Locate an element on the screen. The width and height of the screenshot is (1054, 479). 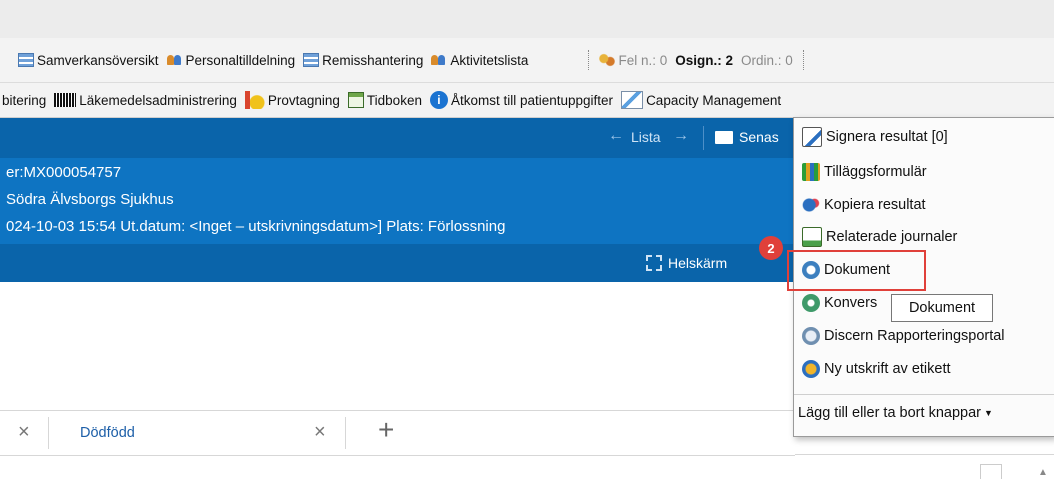
toolbar-item-lakemedel: Läkemedelsadministrering is located at coordinates (145, 100).